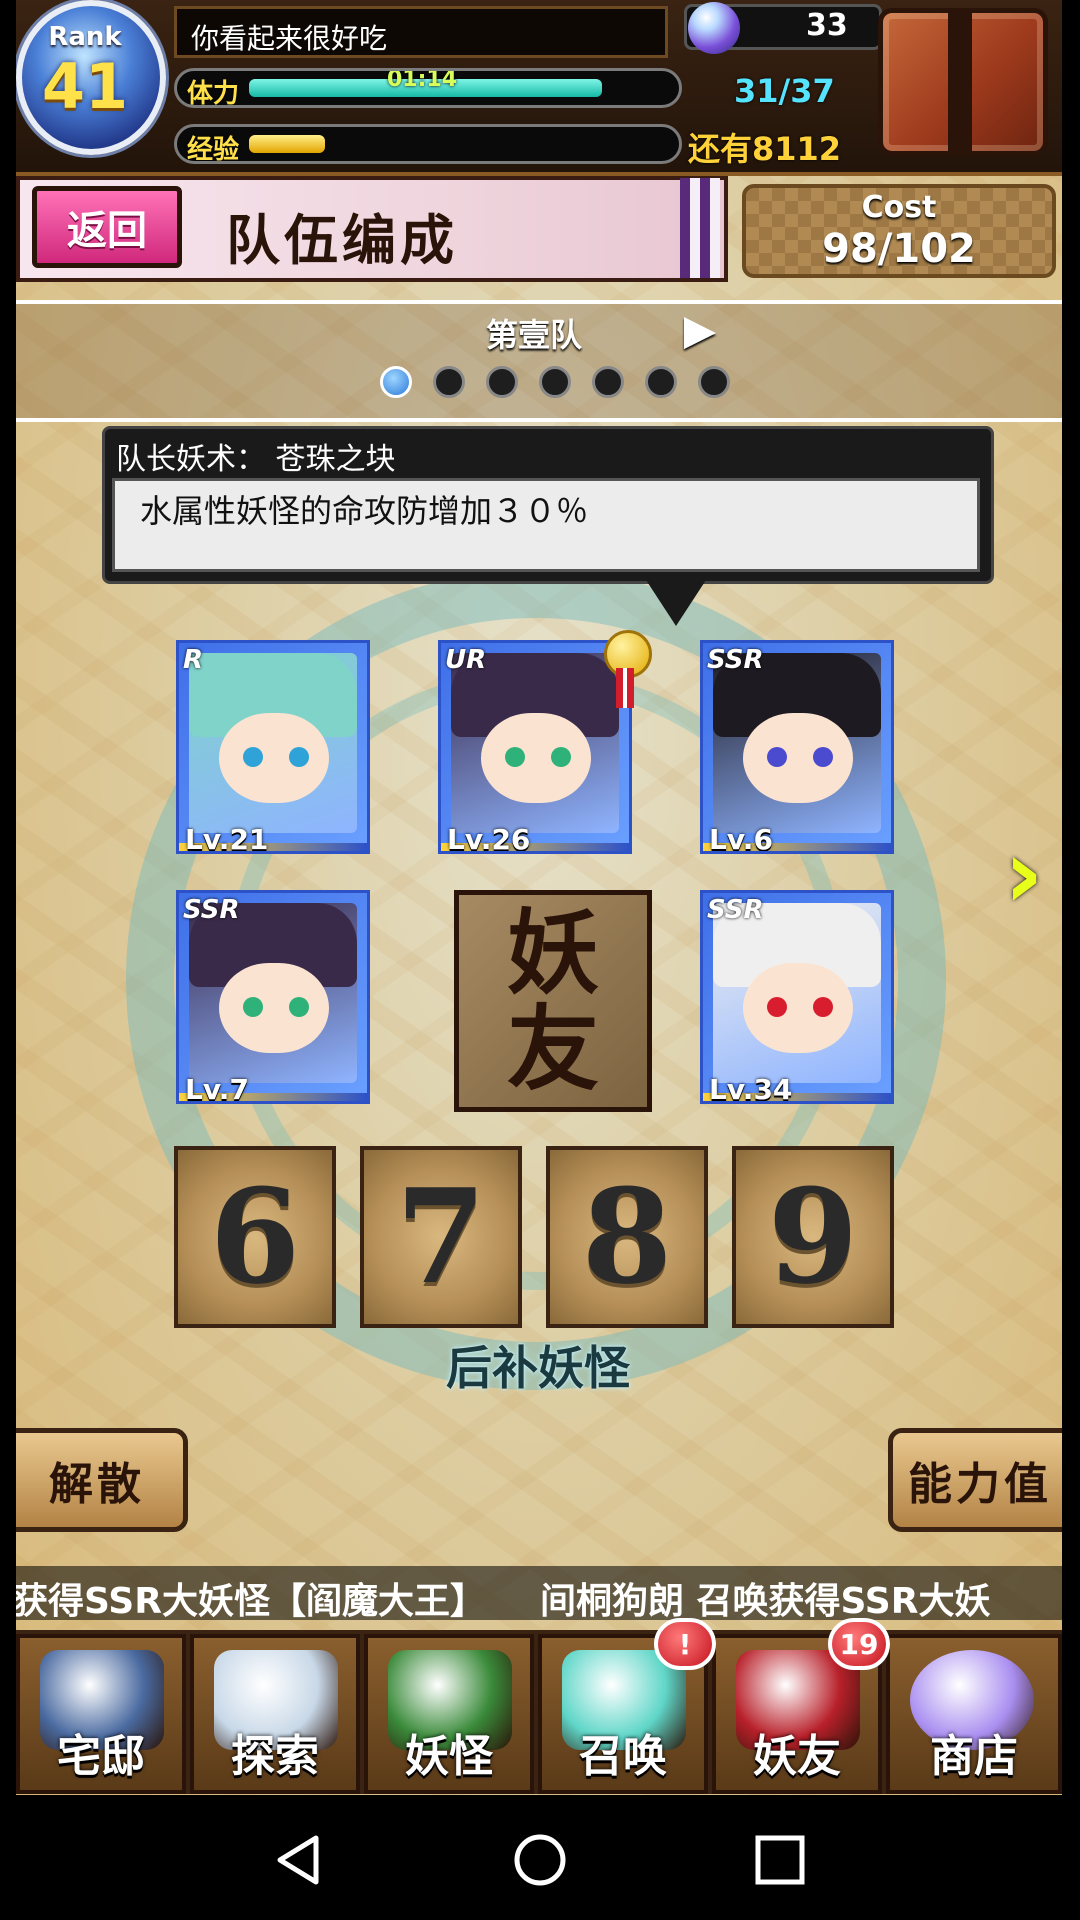  Describe the element at coordinates (449, 1756) in the screenshot. I see `nav-label: 妖怪` at that location.